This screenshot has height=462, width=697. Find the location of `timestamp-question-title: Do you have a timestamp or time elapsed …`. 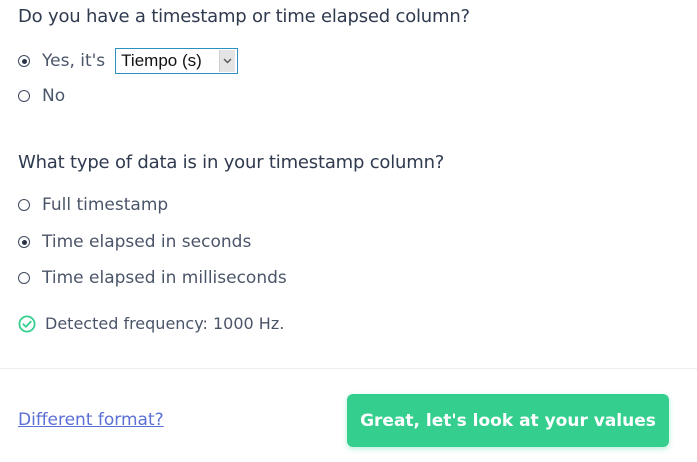

timestamp-question-title: Do you have a timestamp or time elapsed … is located at coordinates (244, 16).